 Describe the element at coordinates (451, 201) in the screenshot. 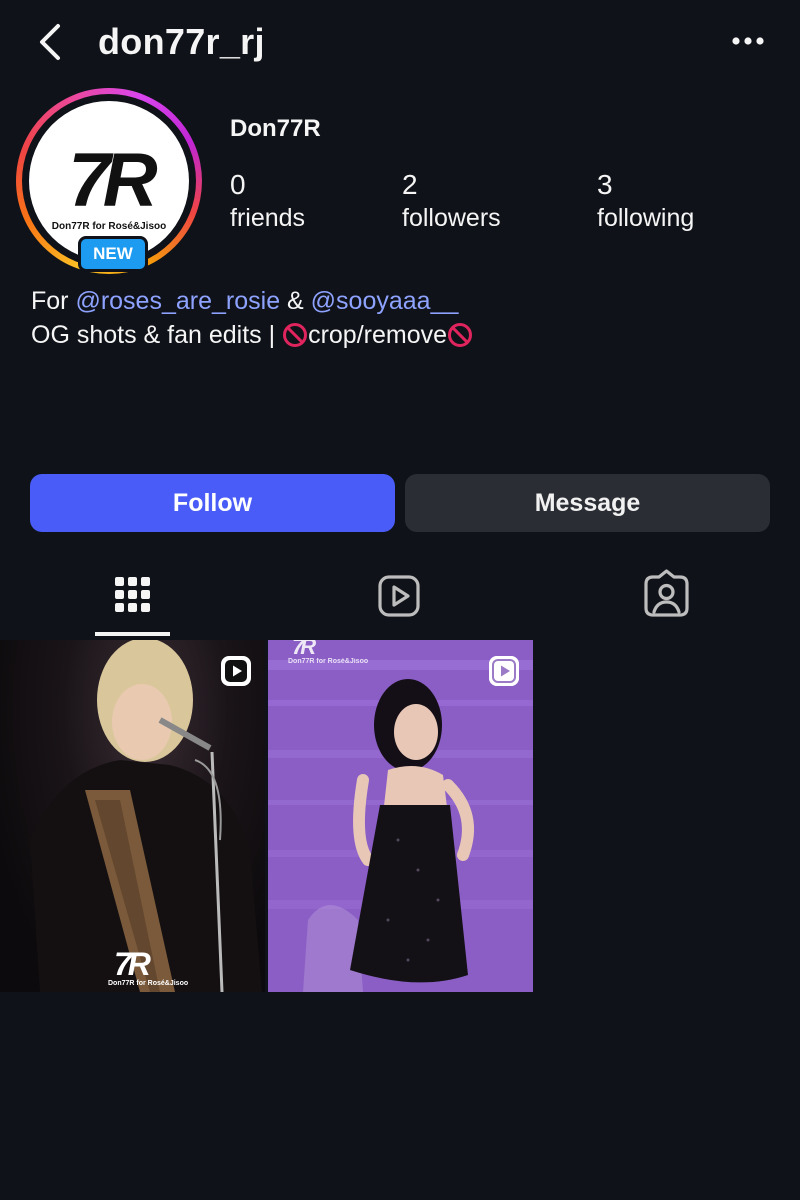

I see `stat-followers: 2 followers` at that location.